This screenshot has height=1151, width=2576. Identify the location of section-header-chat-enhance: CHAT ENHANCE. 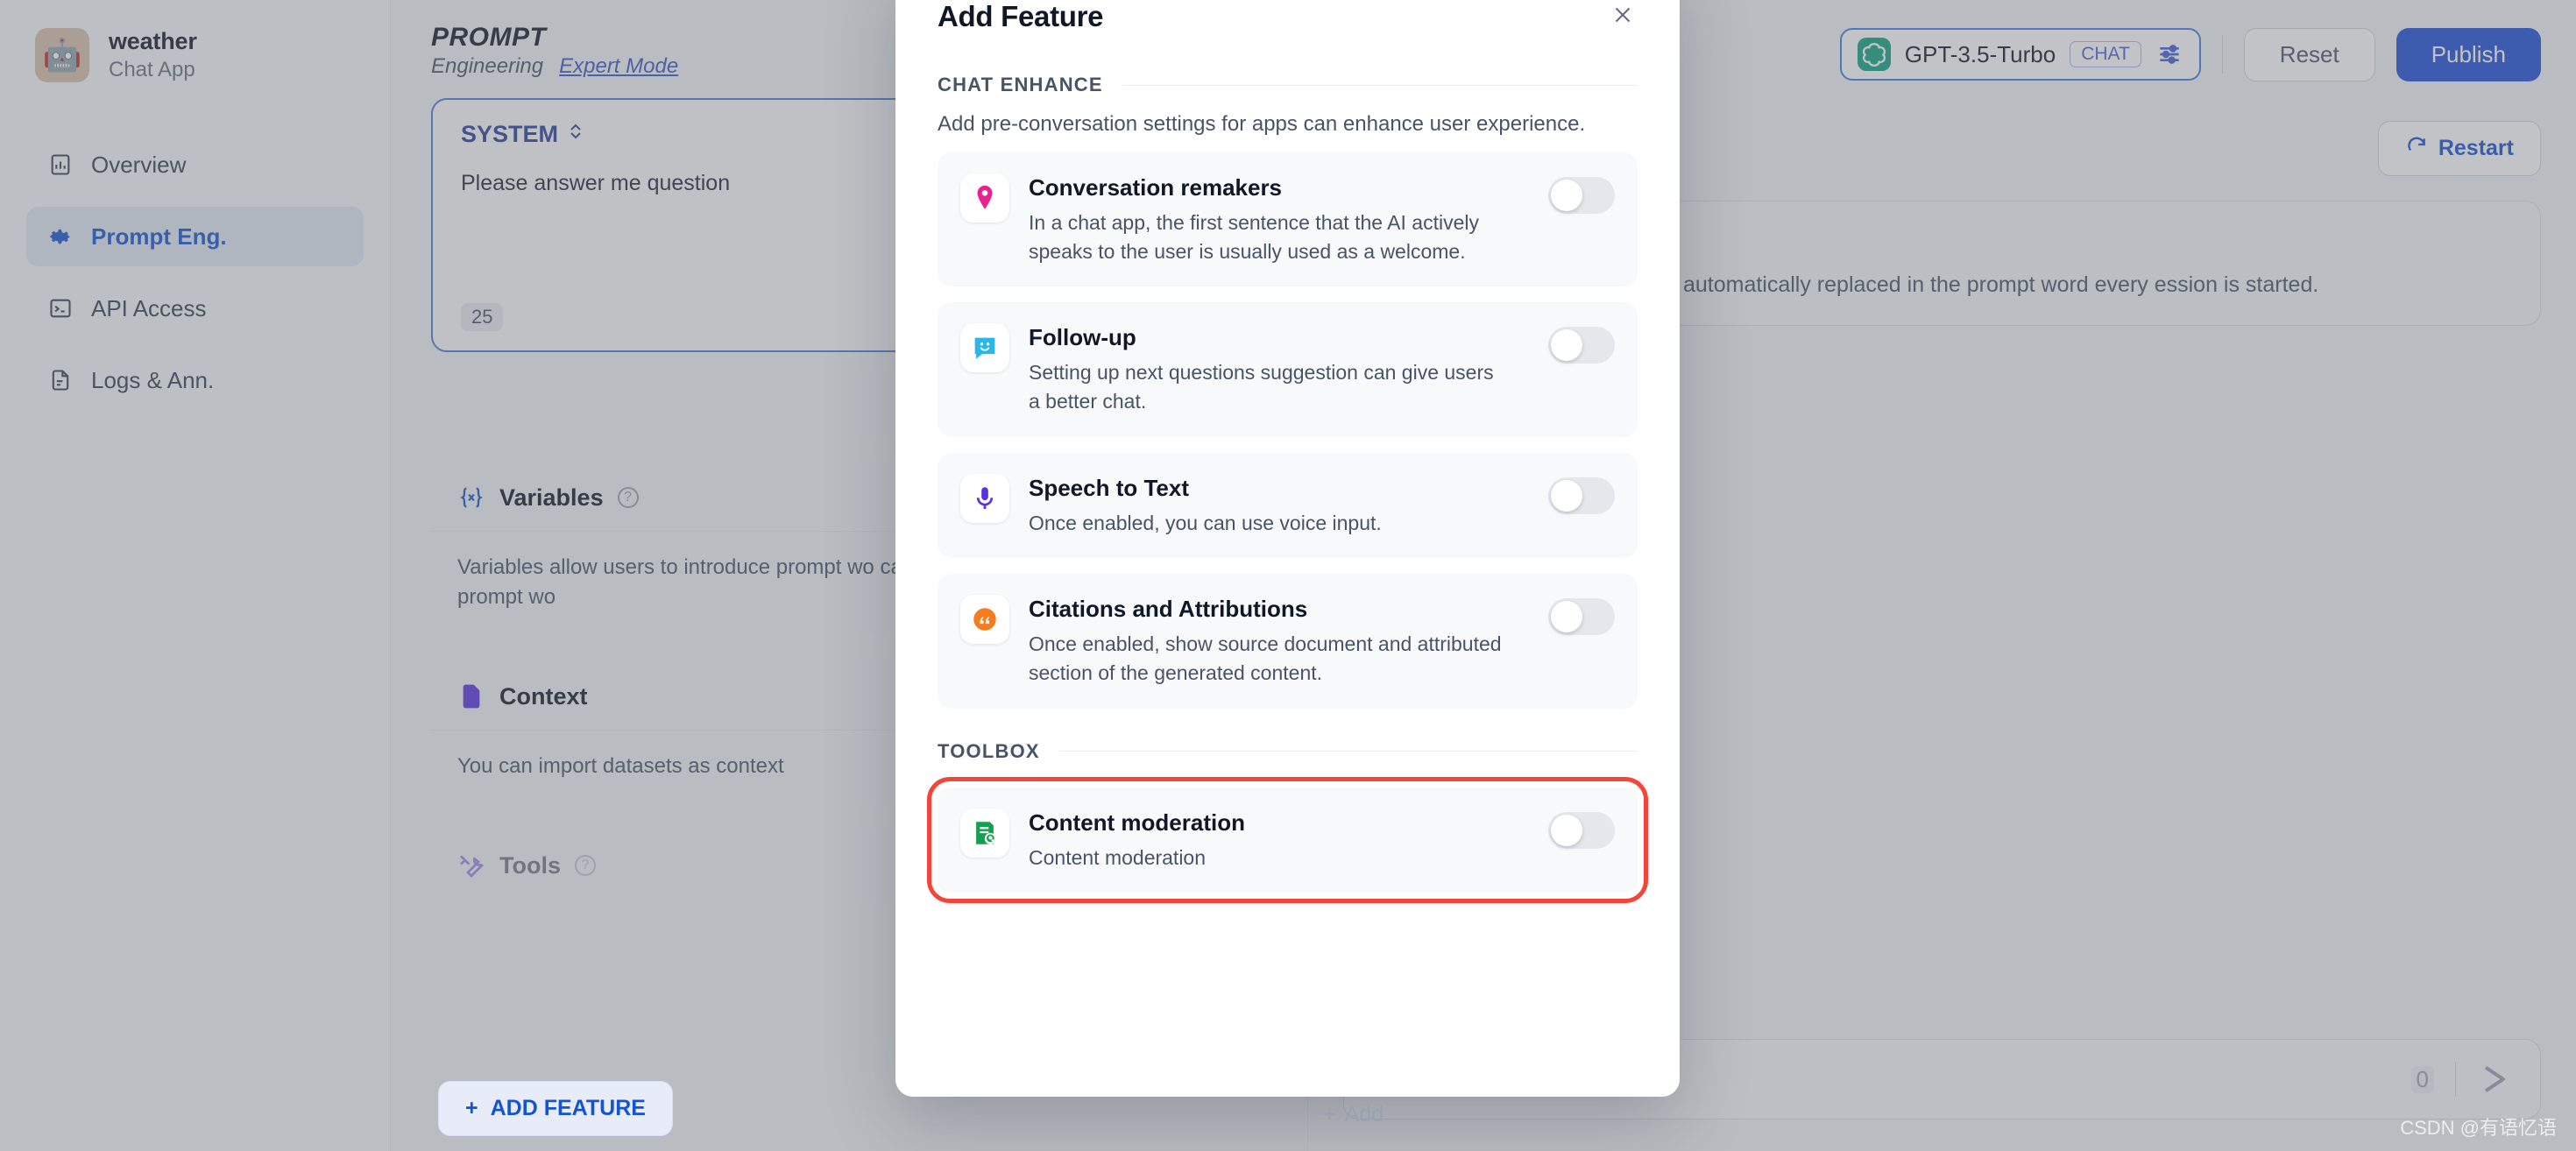
(1288, 85).